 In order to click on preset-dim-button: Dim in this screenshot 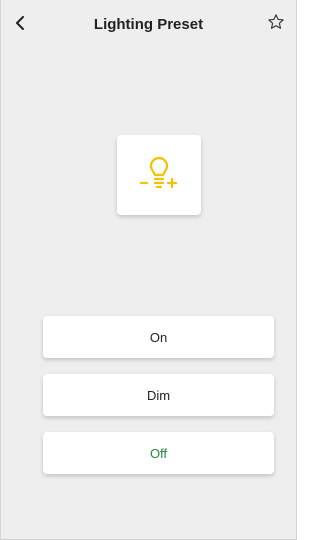, I will do `click(158, 395)`.